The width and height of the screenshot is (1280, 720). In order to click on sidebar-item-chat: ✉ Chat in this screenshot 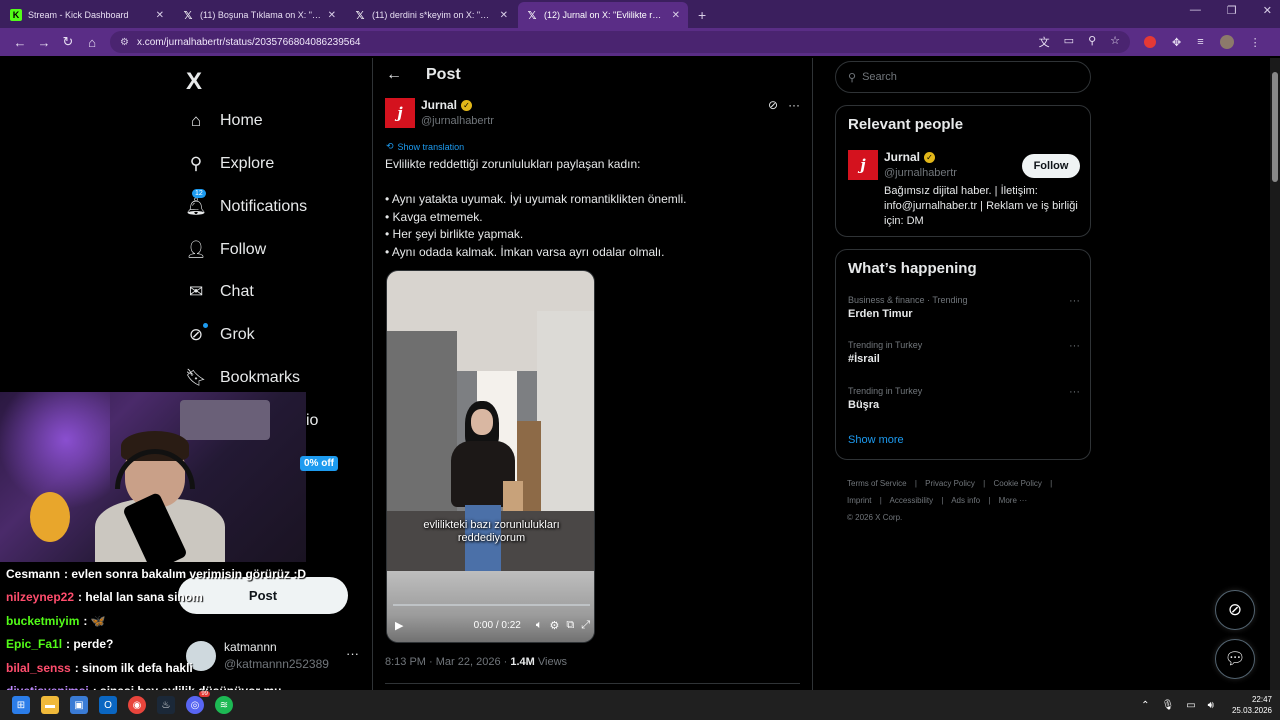, I will do `click(220, 292)`.